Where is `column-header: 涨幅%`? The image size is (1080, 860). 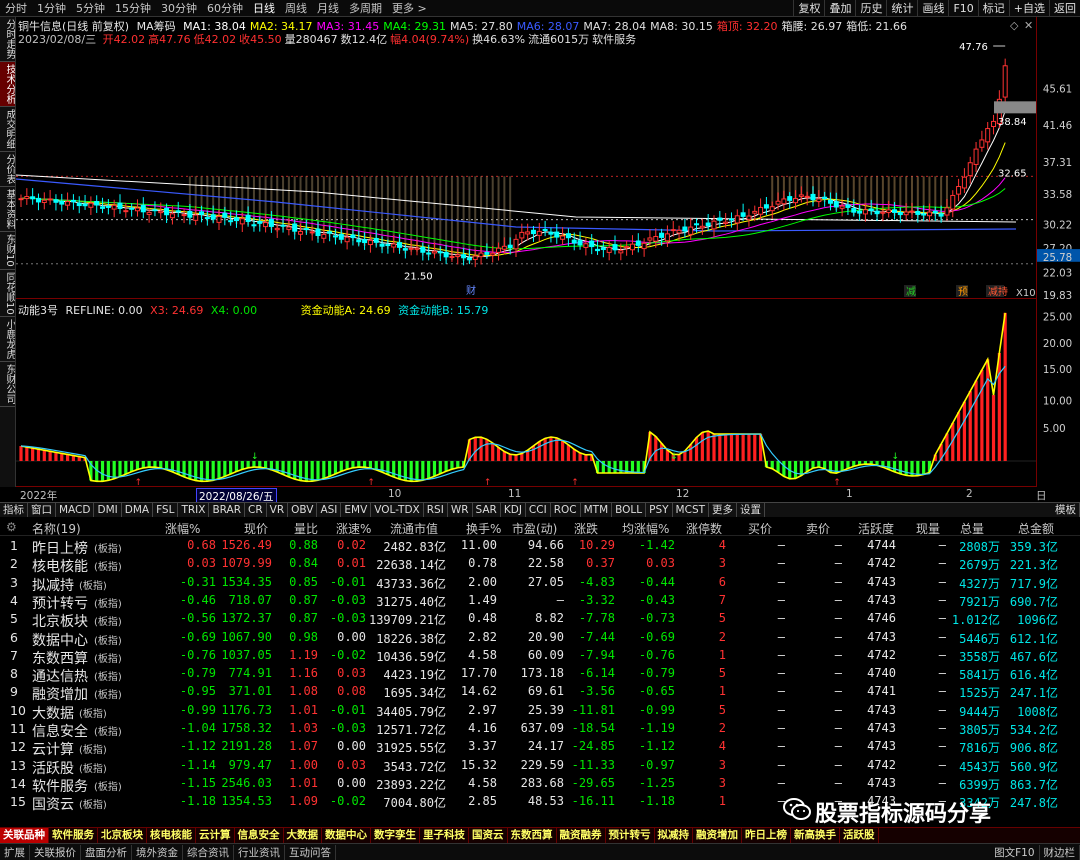 column-header: 涨幅% is located at coordinates (182, 528).